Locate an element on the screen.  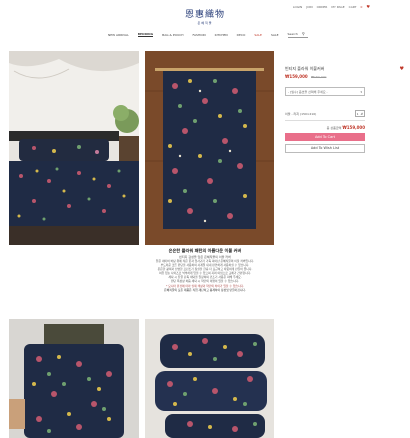
stepper-arrows-icon: ⇵ is located at coordinates (361, 114).